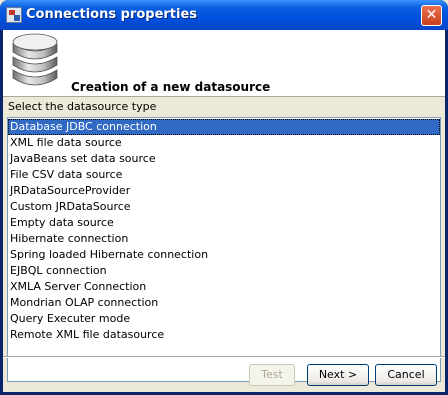  I want to click on list-item: Database JDBC connection, so click(224, 127).